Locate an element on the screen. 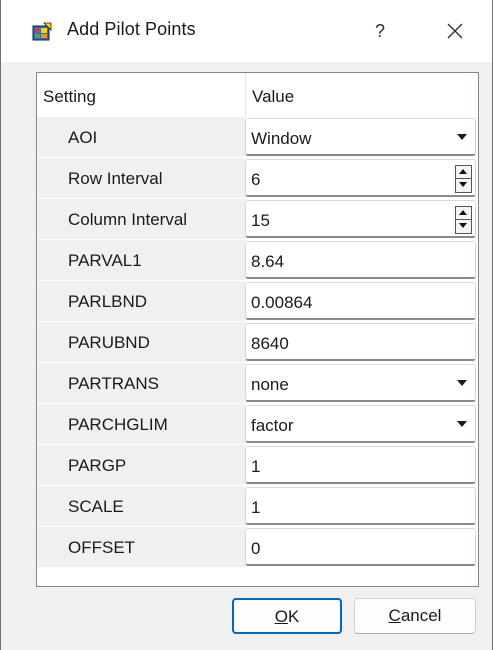  column-divider is located at coordinates (245, 95).